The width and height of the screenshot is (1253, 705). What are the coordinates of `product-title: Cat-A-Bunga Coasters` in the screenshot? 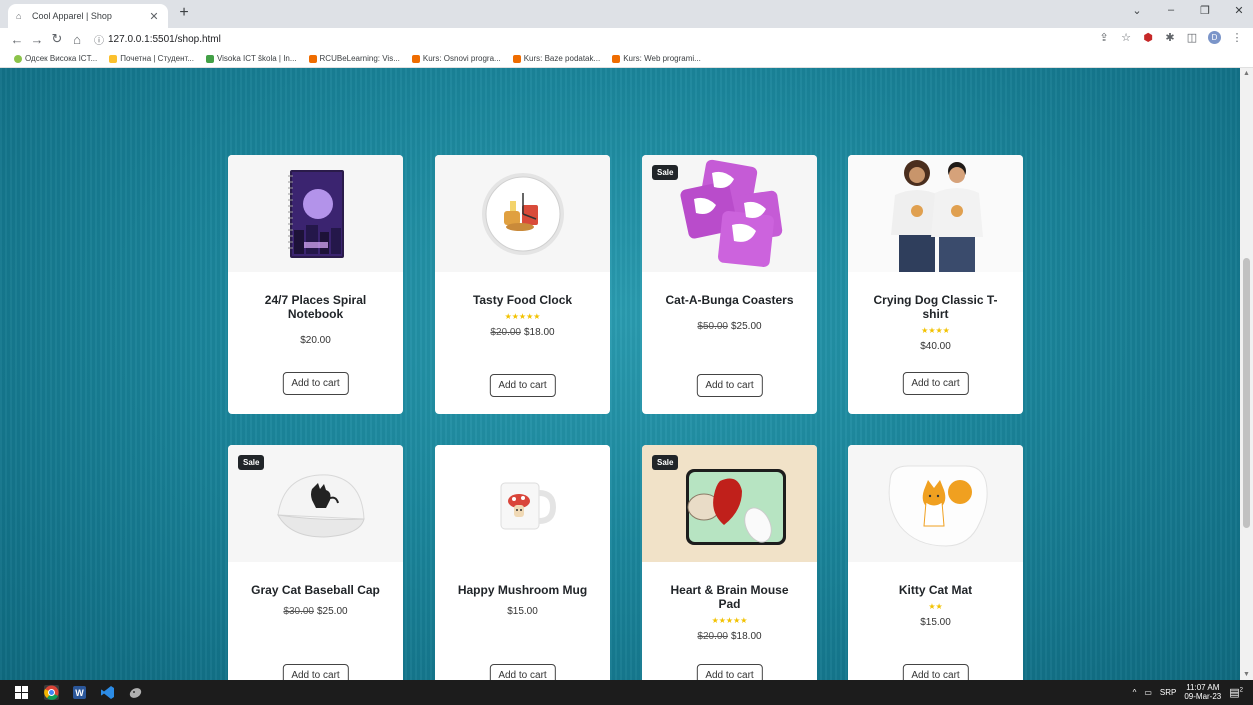 It's located at (729, 300).